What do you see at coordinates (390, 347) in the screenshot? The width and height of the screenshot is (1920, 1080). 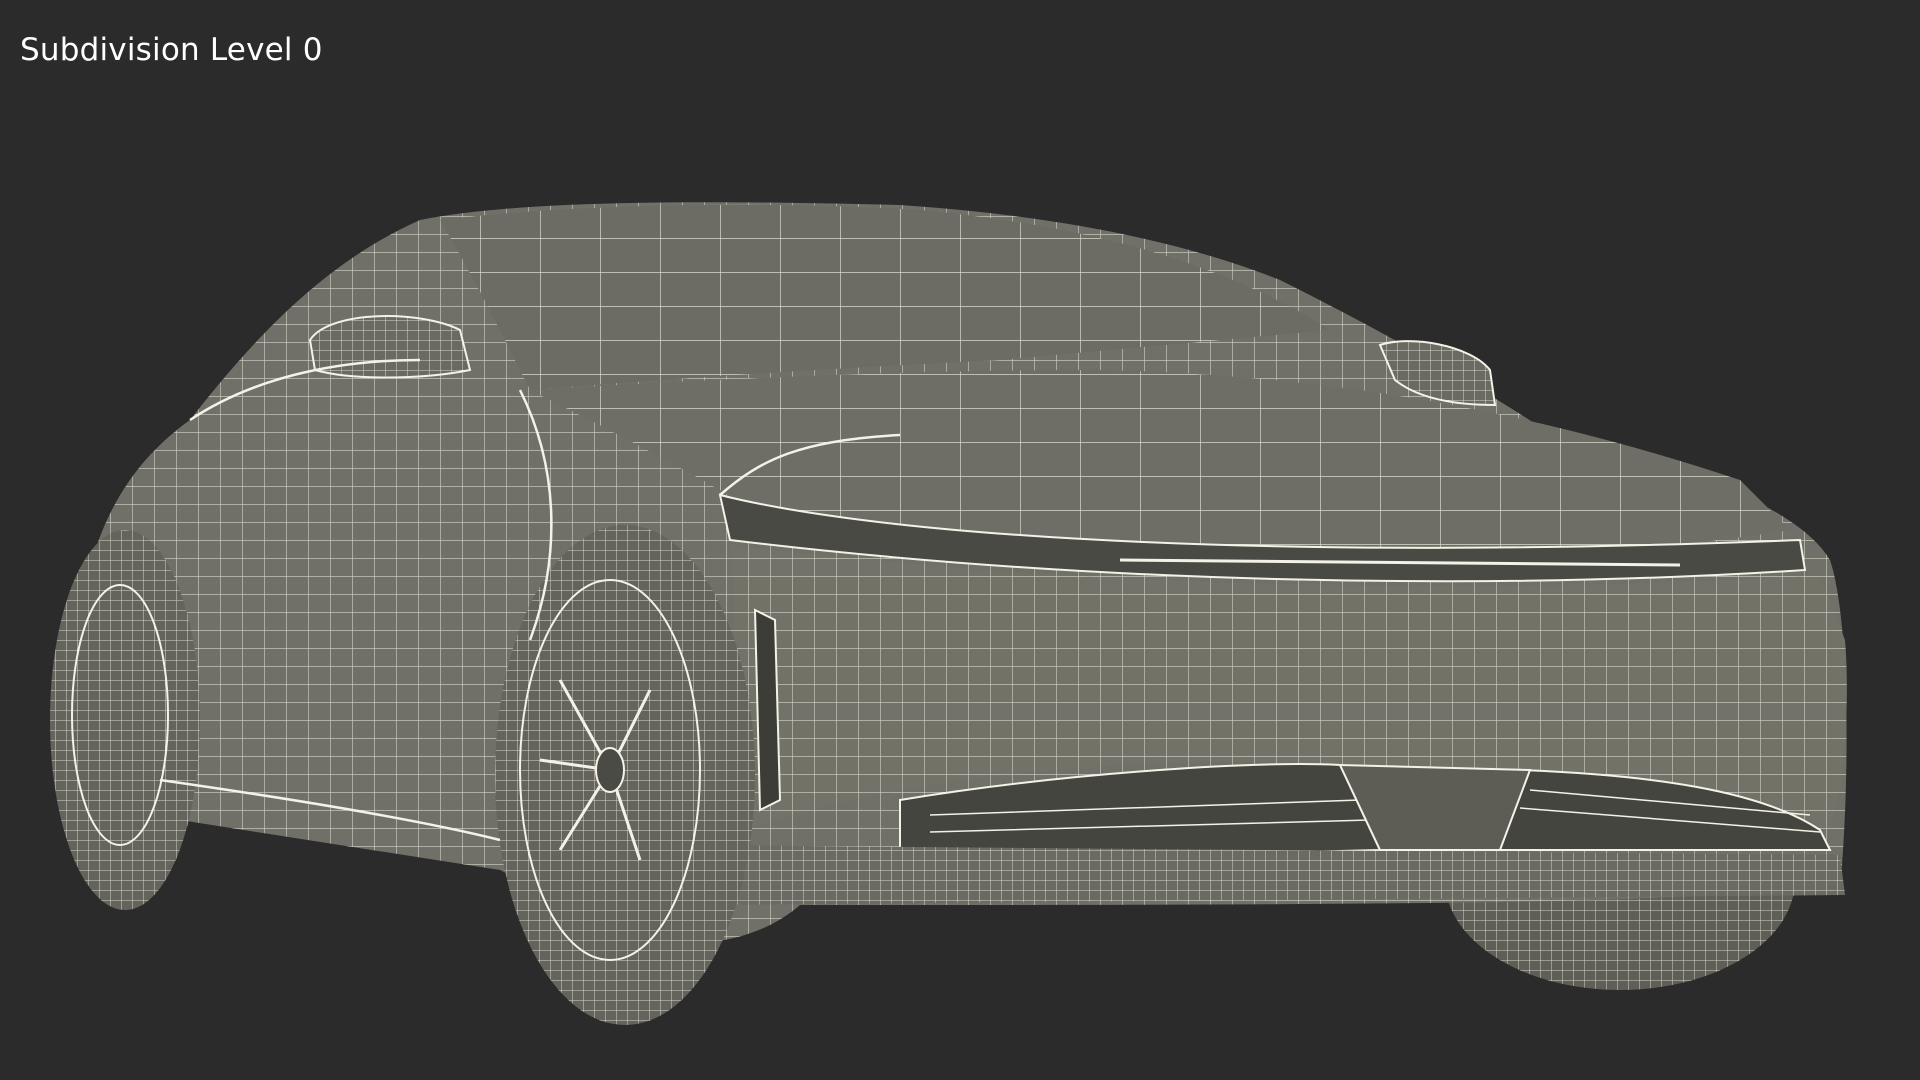 I see `mirror-left` at bounding box center [390, 347].